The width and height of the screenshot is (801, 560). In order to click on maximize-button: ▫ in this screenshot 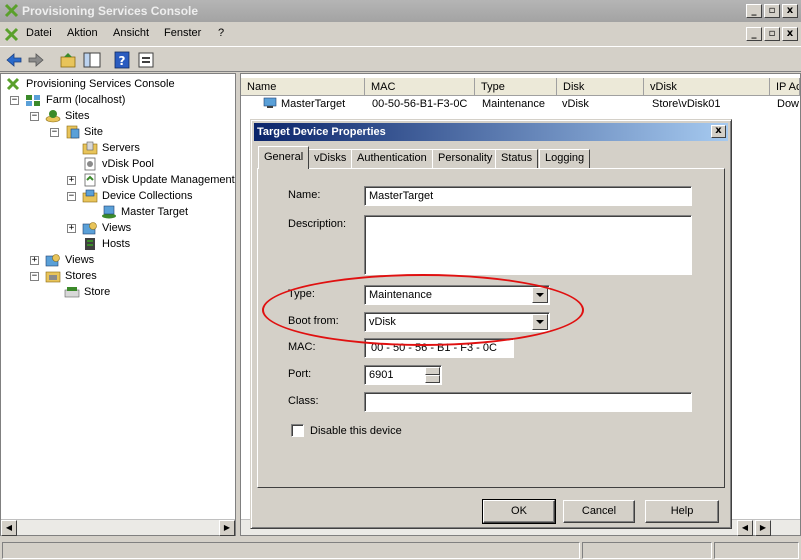, I will do `click(772, 11)`.